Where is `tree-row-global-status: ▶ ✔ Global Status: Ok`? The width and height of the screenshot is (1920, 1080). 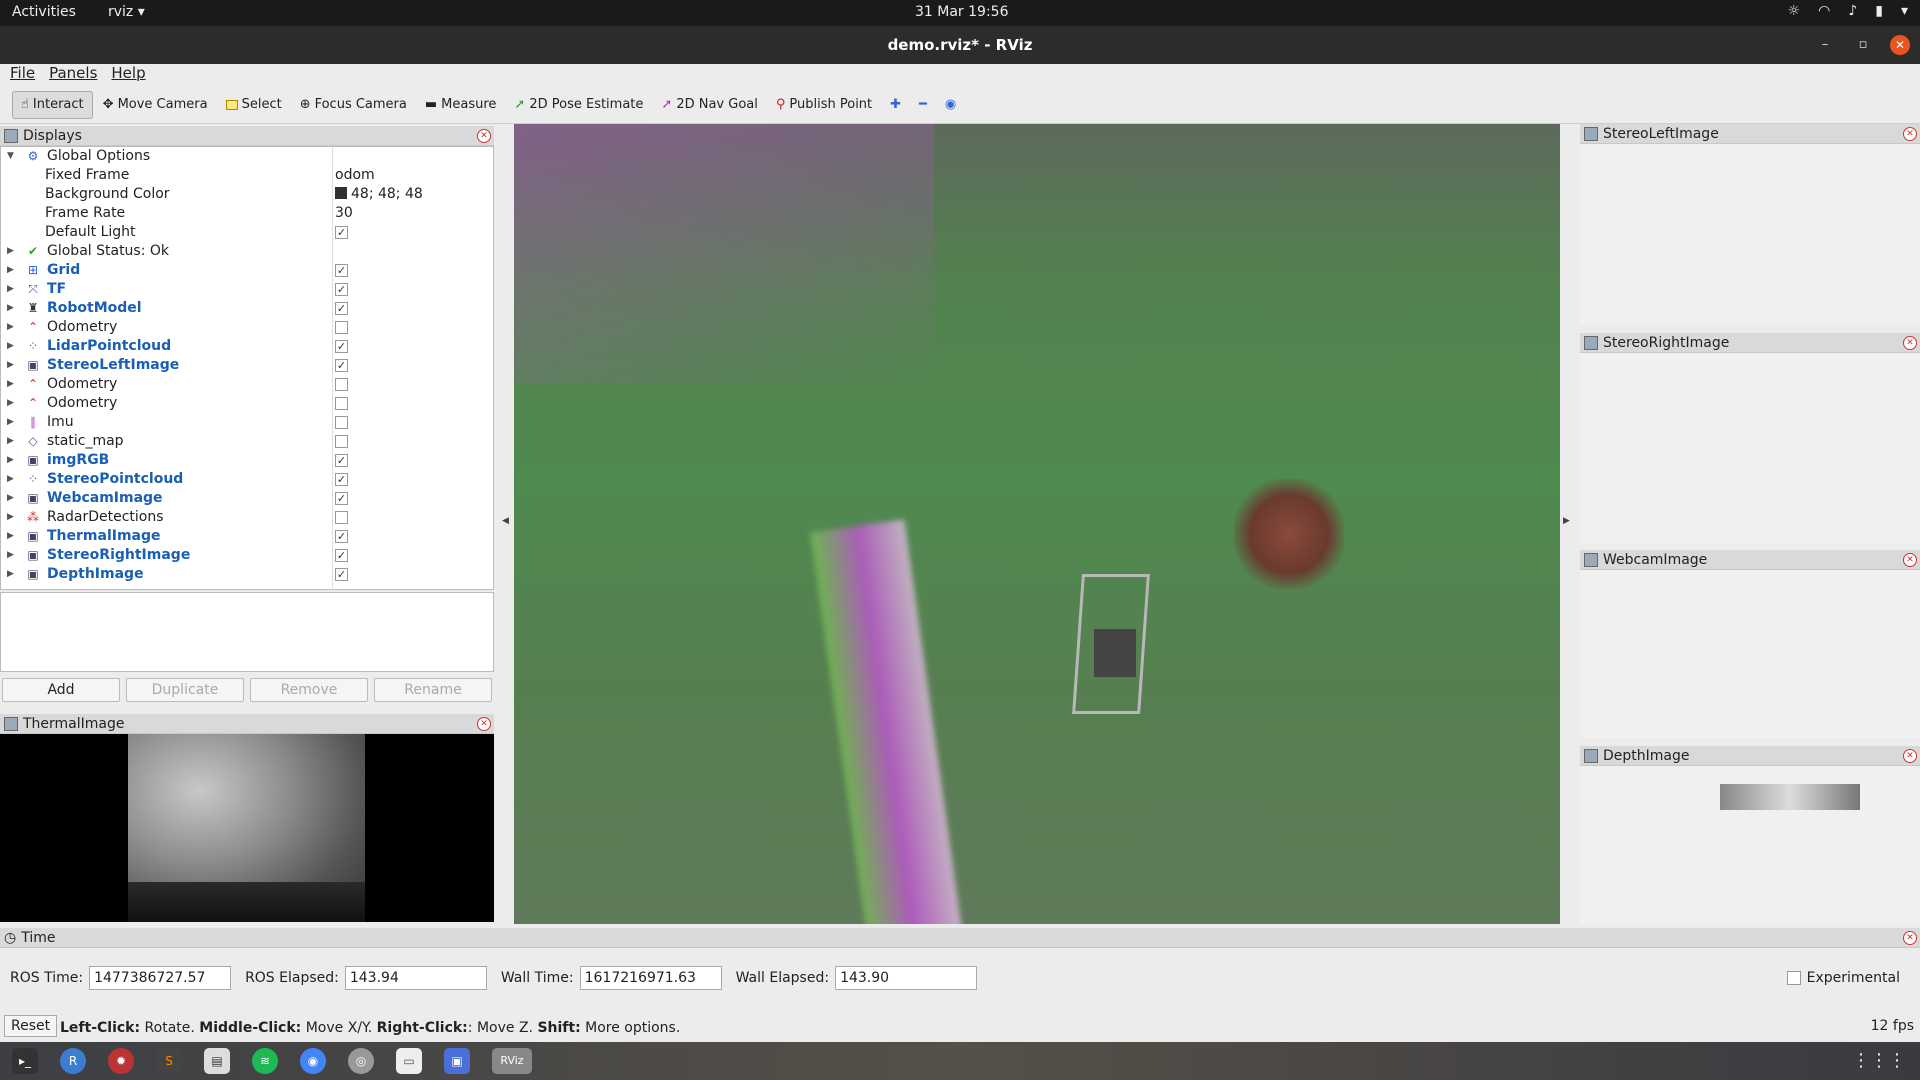
tree-row-global-status: ▶ ✔ Global Status: Ok is located at coordinates (247, 251).